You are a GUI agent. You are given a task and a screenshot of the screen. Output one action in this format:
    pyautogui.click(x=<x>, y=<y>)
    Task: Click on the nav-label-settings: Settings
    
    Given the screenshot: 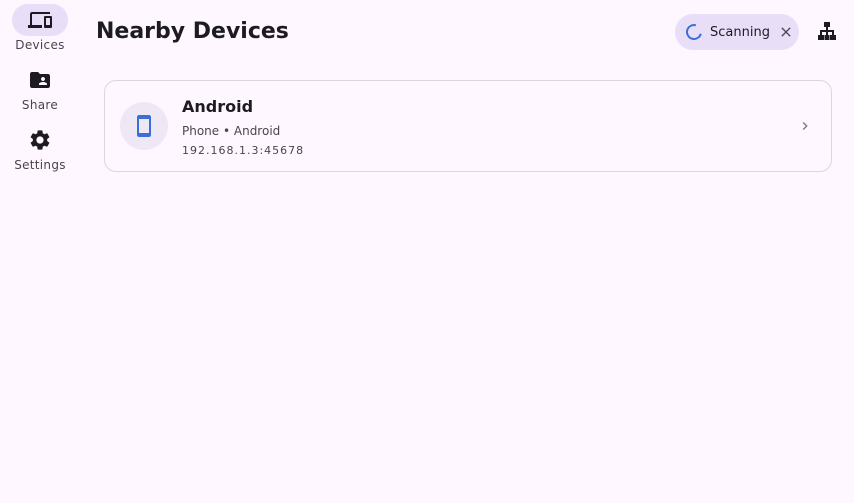 What is the action you would take?
    pyautogui.click(x=40, y=165)
    